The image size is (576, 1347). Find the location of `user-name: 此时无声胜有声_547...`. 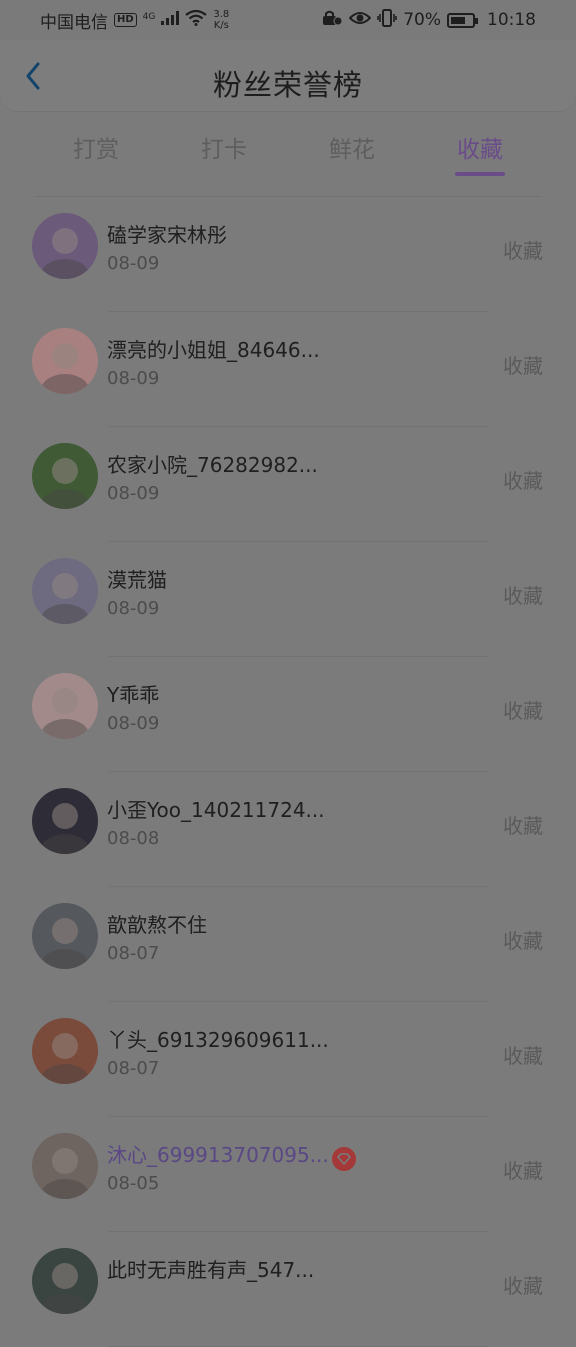

user-name: 此时无声胜有声_547... is located at coordinates (211, 1270).